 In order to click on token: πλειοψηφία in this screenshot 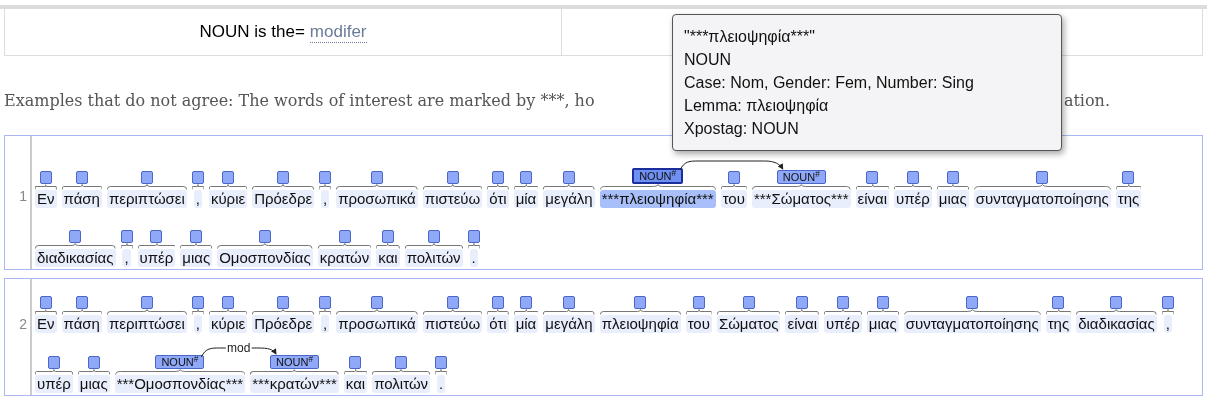, I will do `click(640, 324)`.